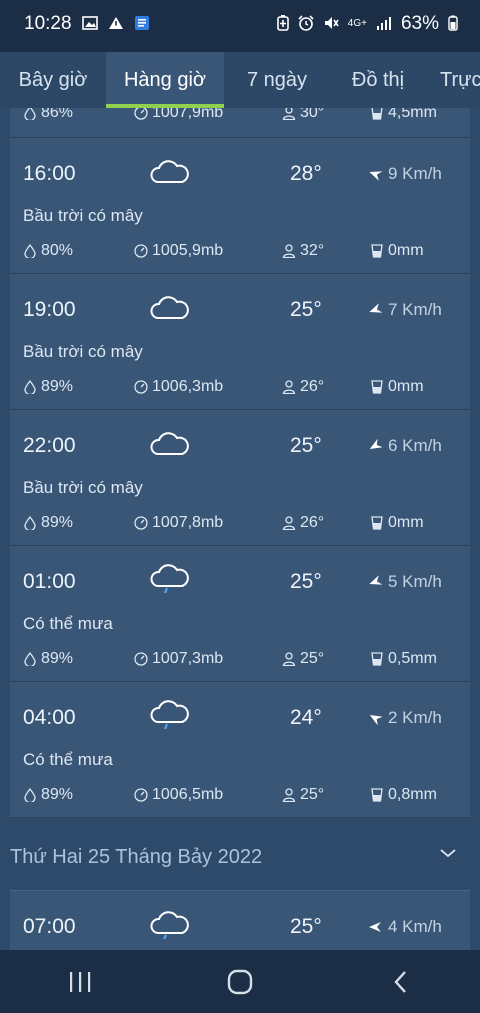 The width and height of the screenshot is (480, 1013). I want to click on precipitation-value: 4,5mm, so click(412, 114).